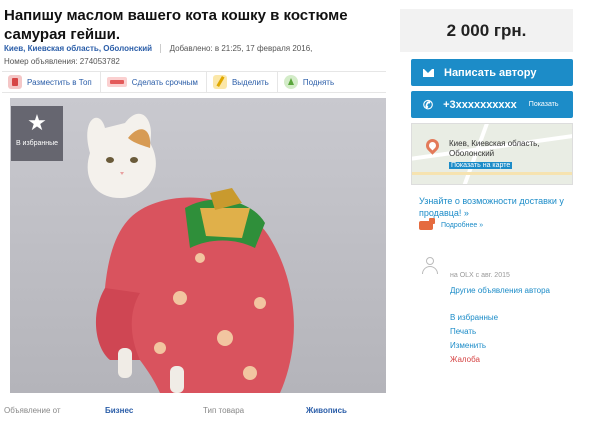  Describe the element at coordinates (290, 82) in the screenshot. I see `arrow-up-icon` at that location.